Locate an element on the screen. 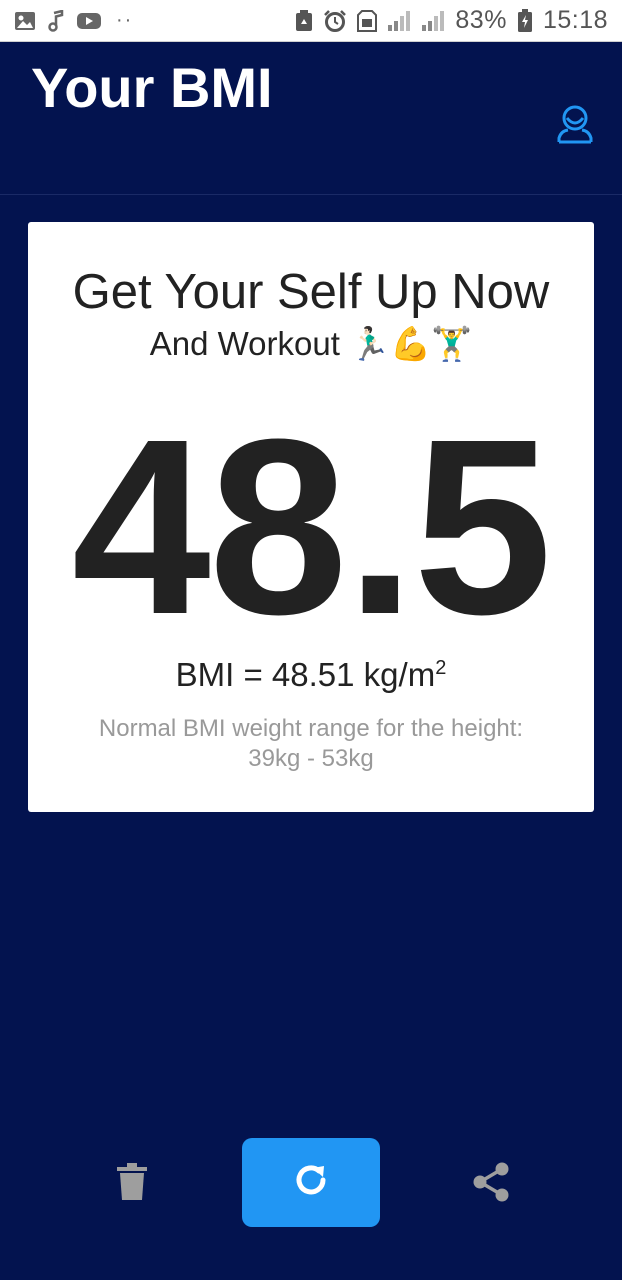 The height and width of the screenshot is (1280, 622). refresh-button is located at coordinates (311, 1182).